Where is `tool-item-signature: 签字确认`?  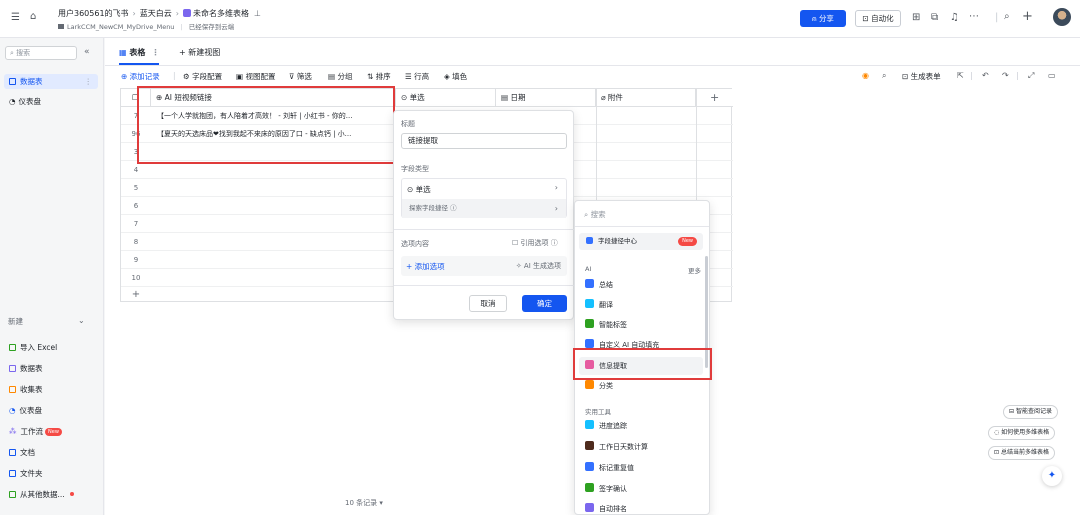
tool-item-signature: 签字确认 is located at coordinates (641, 489).